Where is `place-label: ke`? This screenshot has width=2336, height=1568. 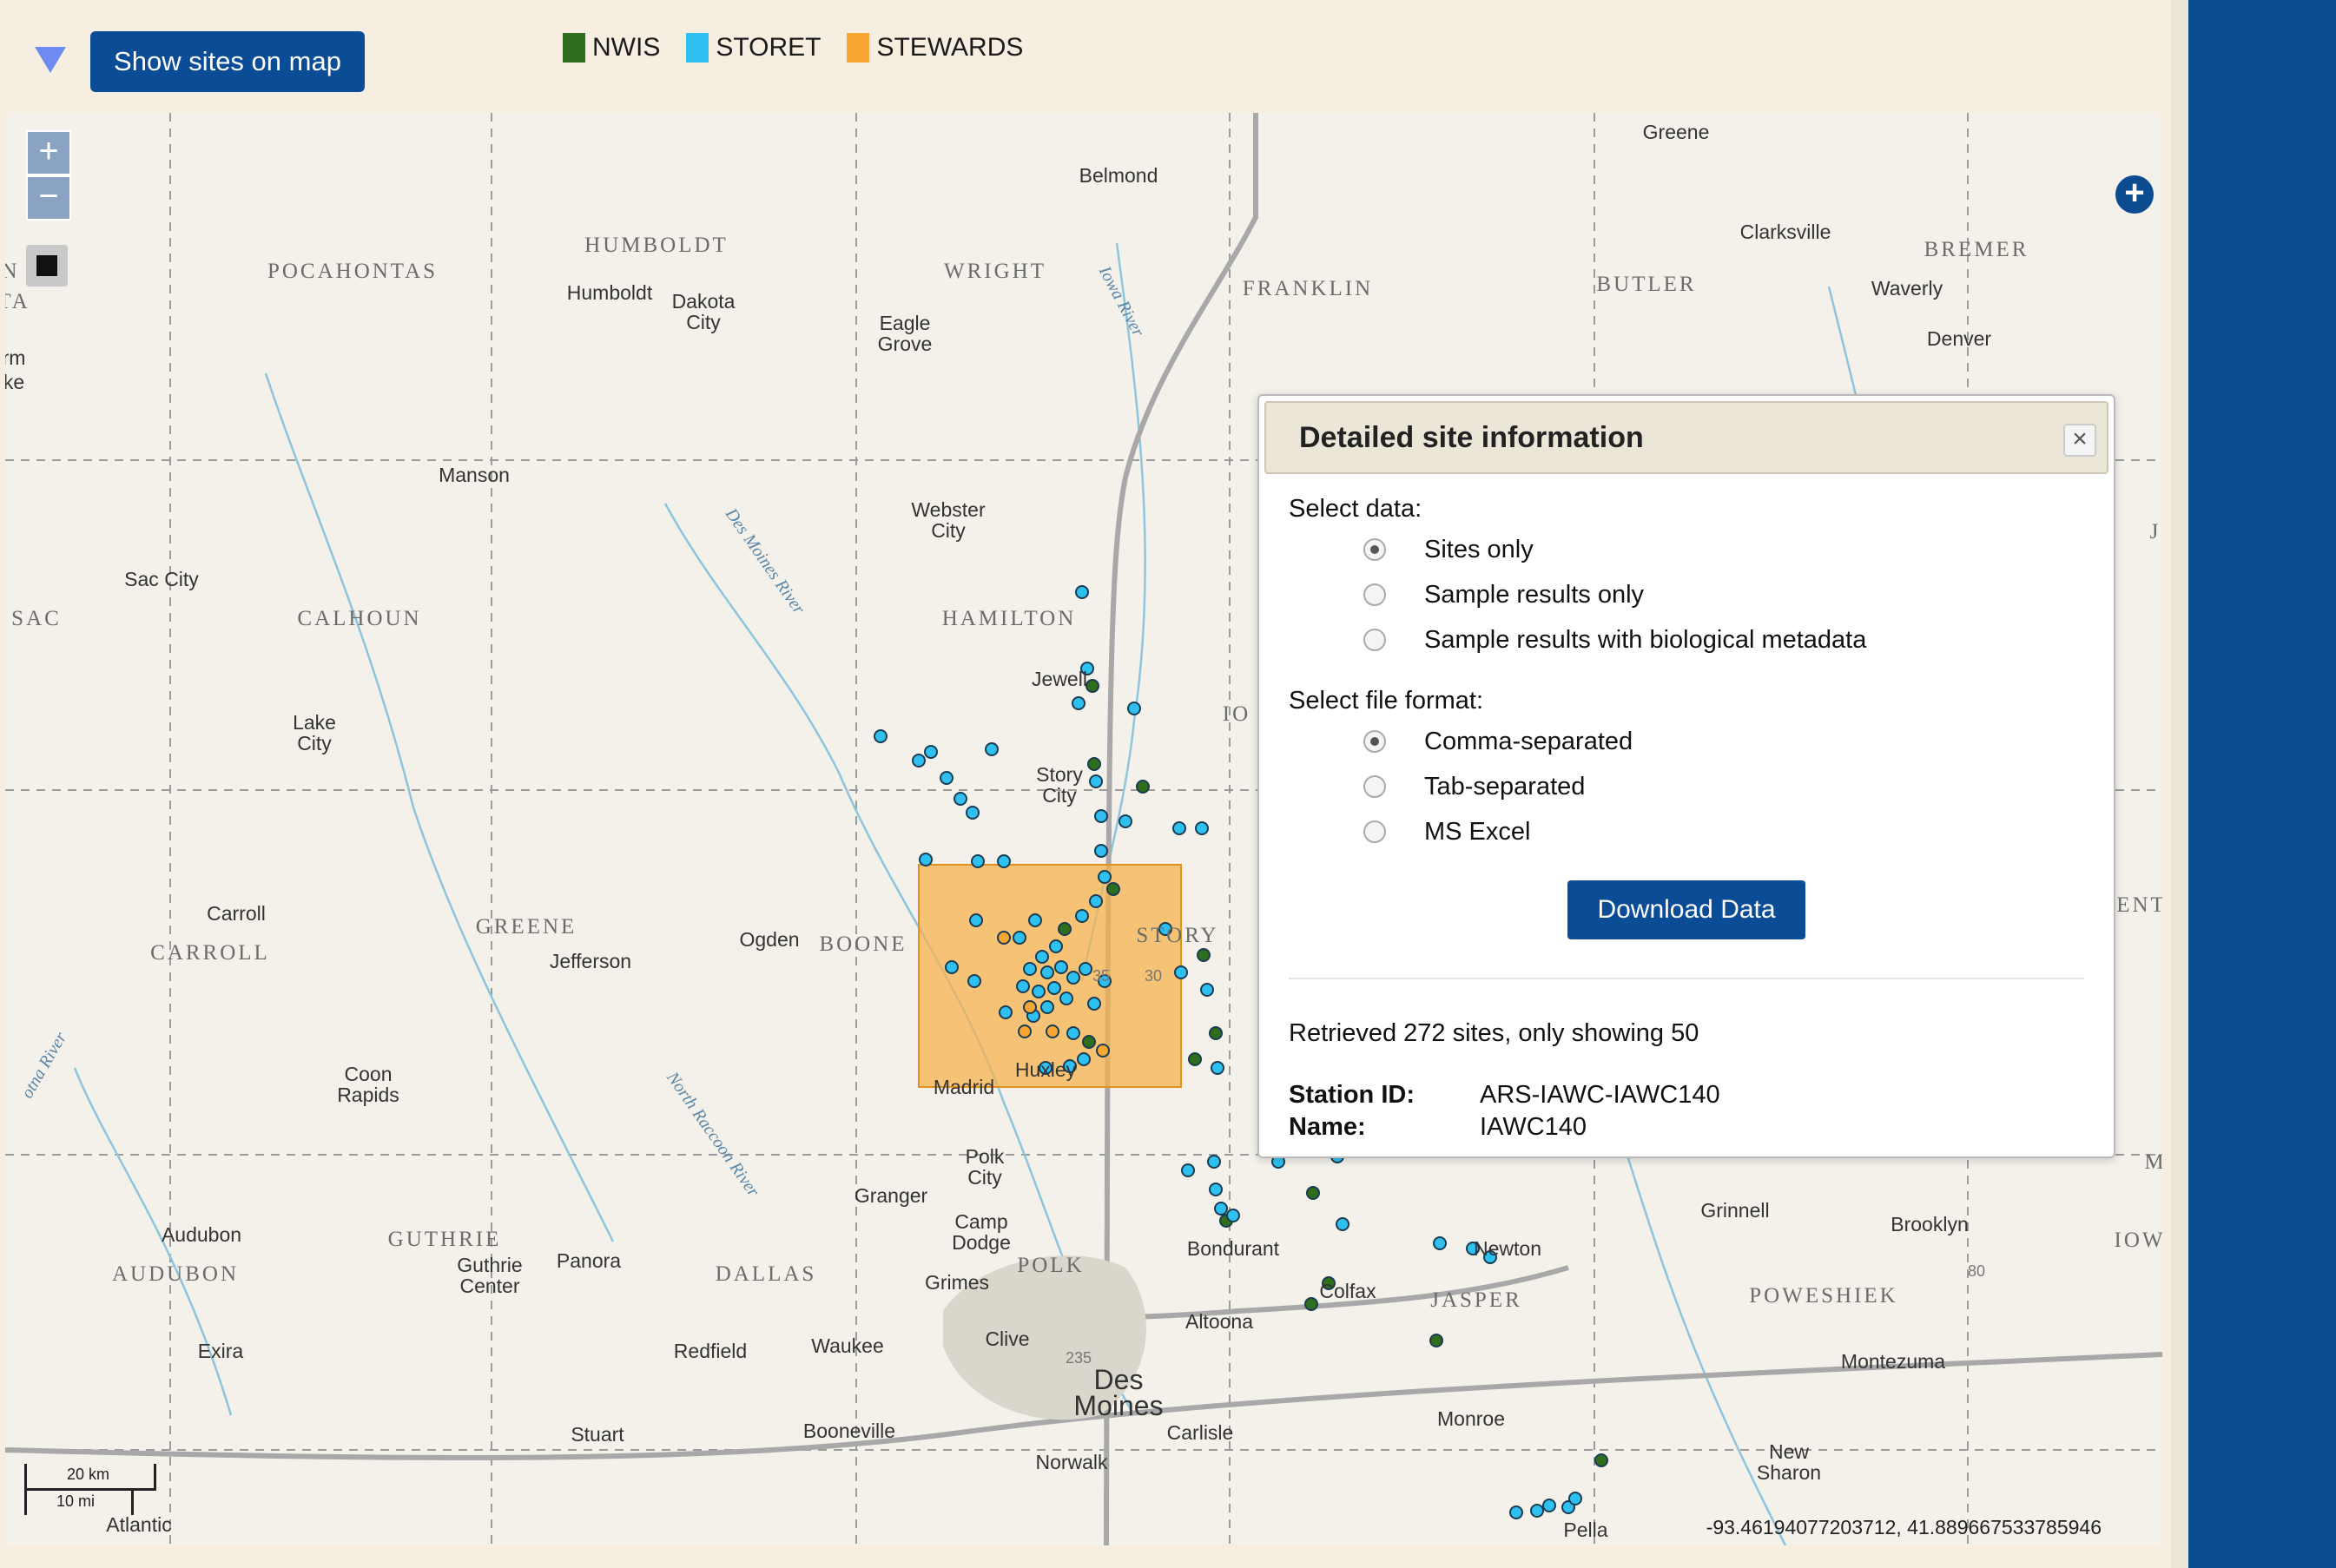 place-label: ke is located at coordinates (14, 382).